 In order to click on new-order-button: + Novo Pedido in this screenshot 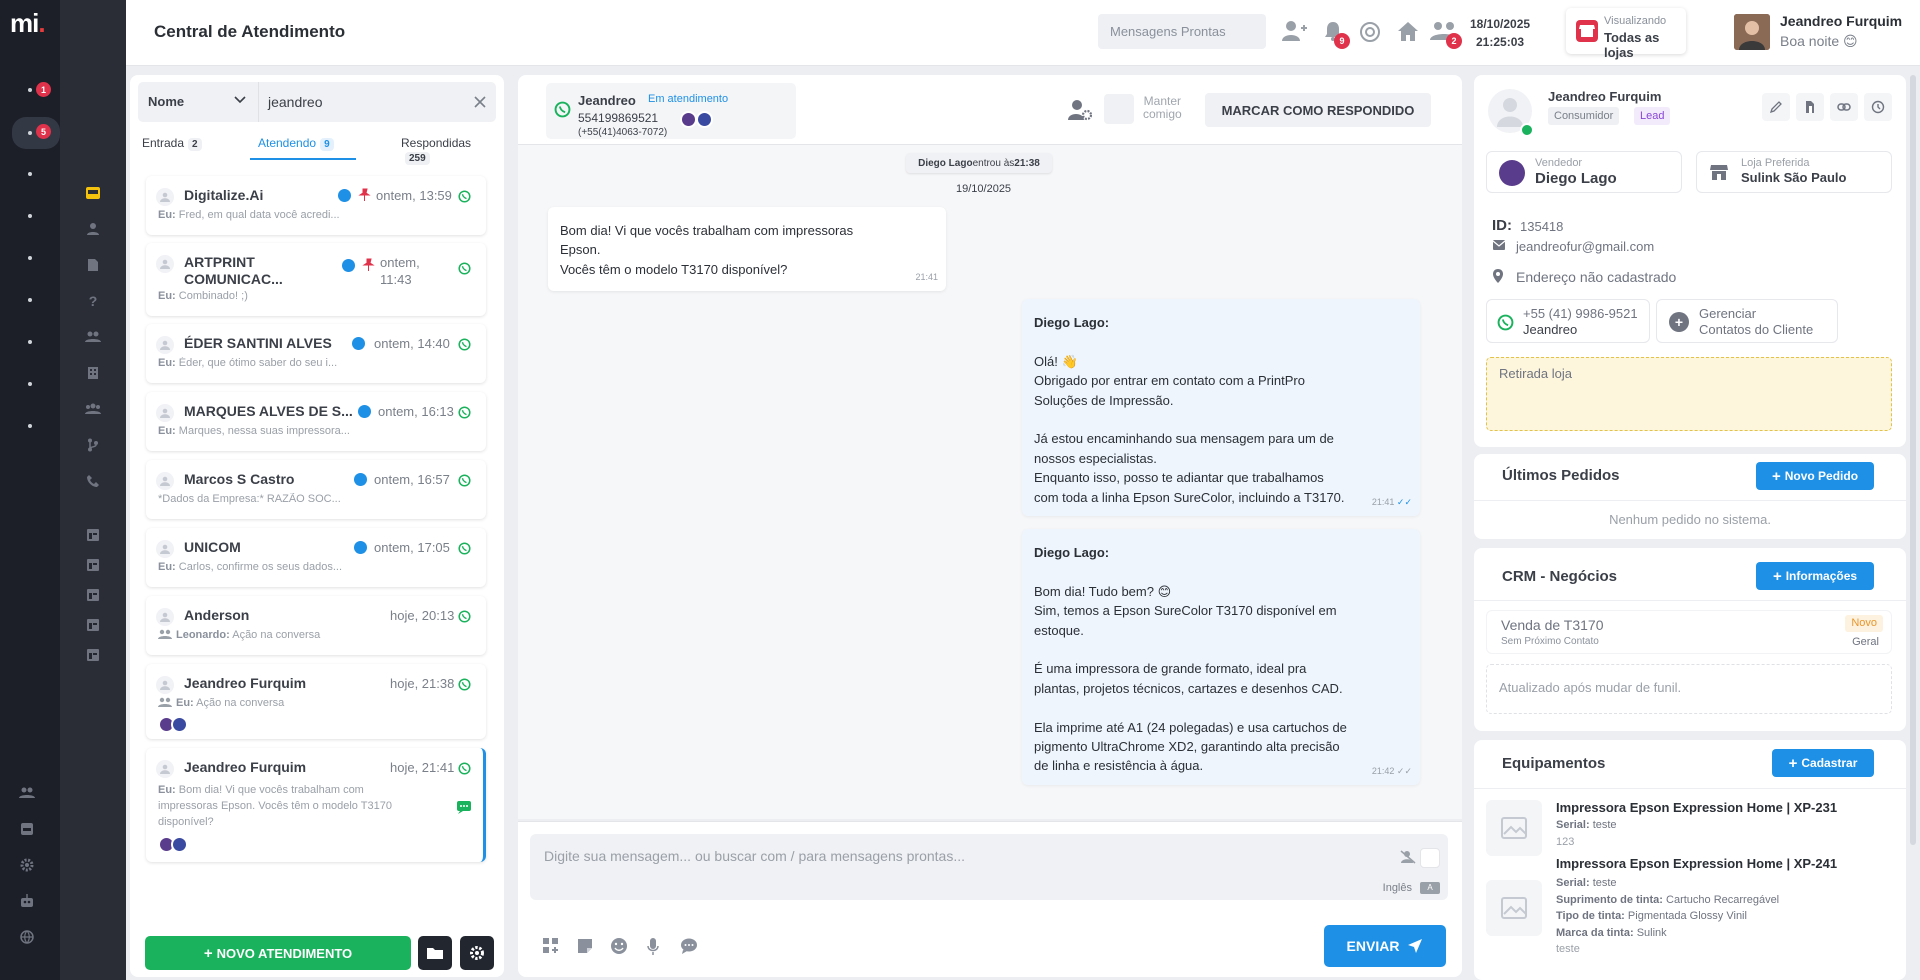, I will do `click(1815, 476)`.